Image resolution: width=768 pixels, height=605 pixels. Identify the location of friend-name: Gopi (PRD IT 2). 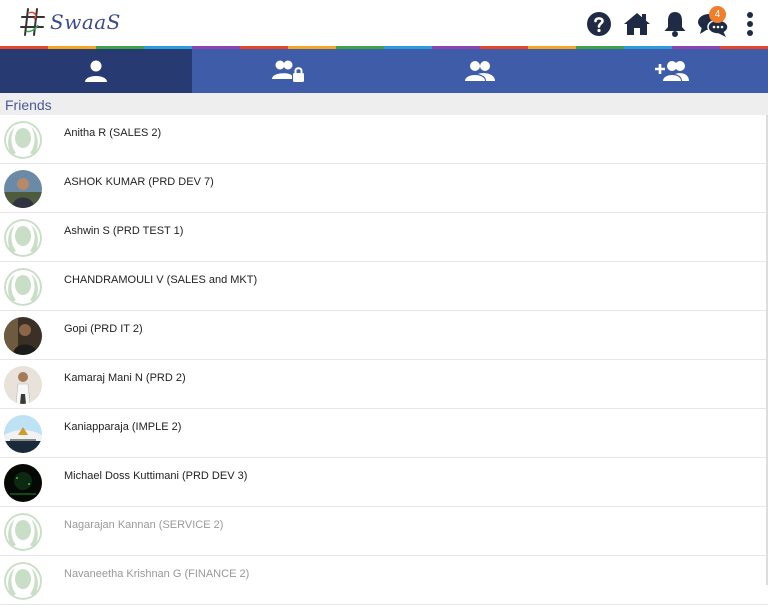
(103, 329).